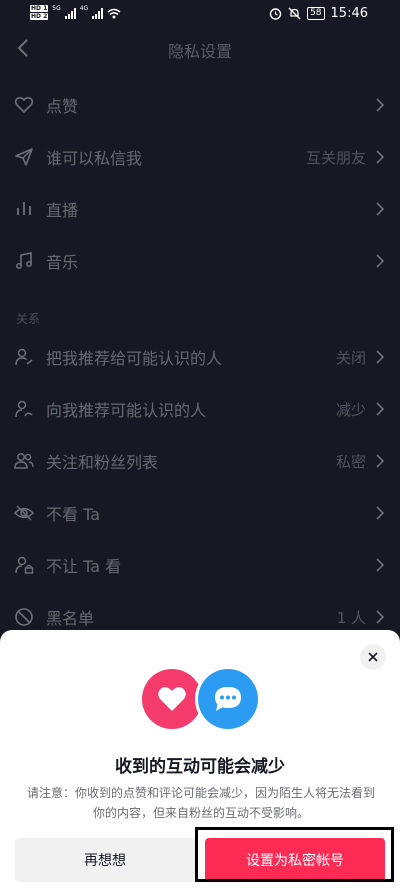 The image size is (400, 888). Describe the element at coordinates (24, 513) in the screenshot. I see `eye-off-icon` at that location.